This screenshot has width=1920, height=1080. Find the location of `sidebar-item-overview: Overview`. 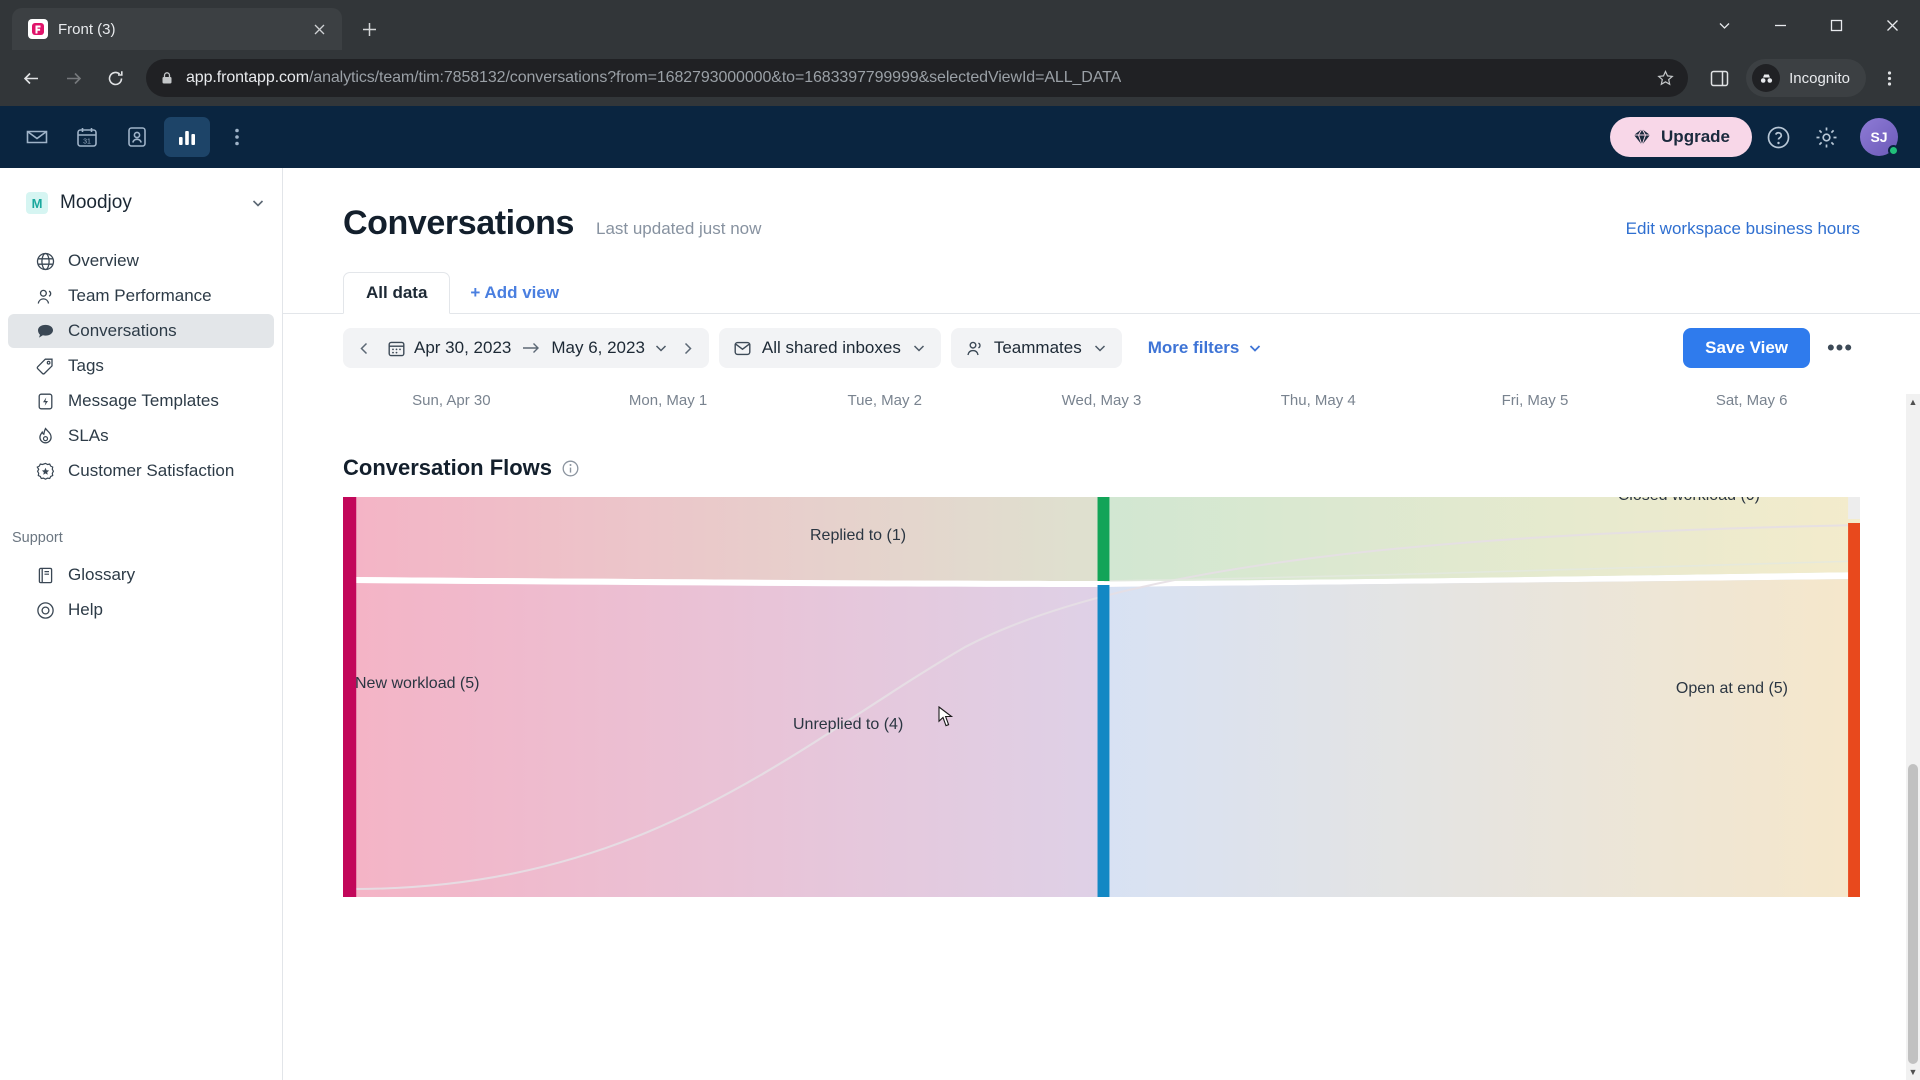

sidebar-item-overview: Overview is located at coordinates (141, 261).